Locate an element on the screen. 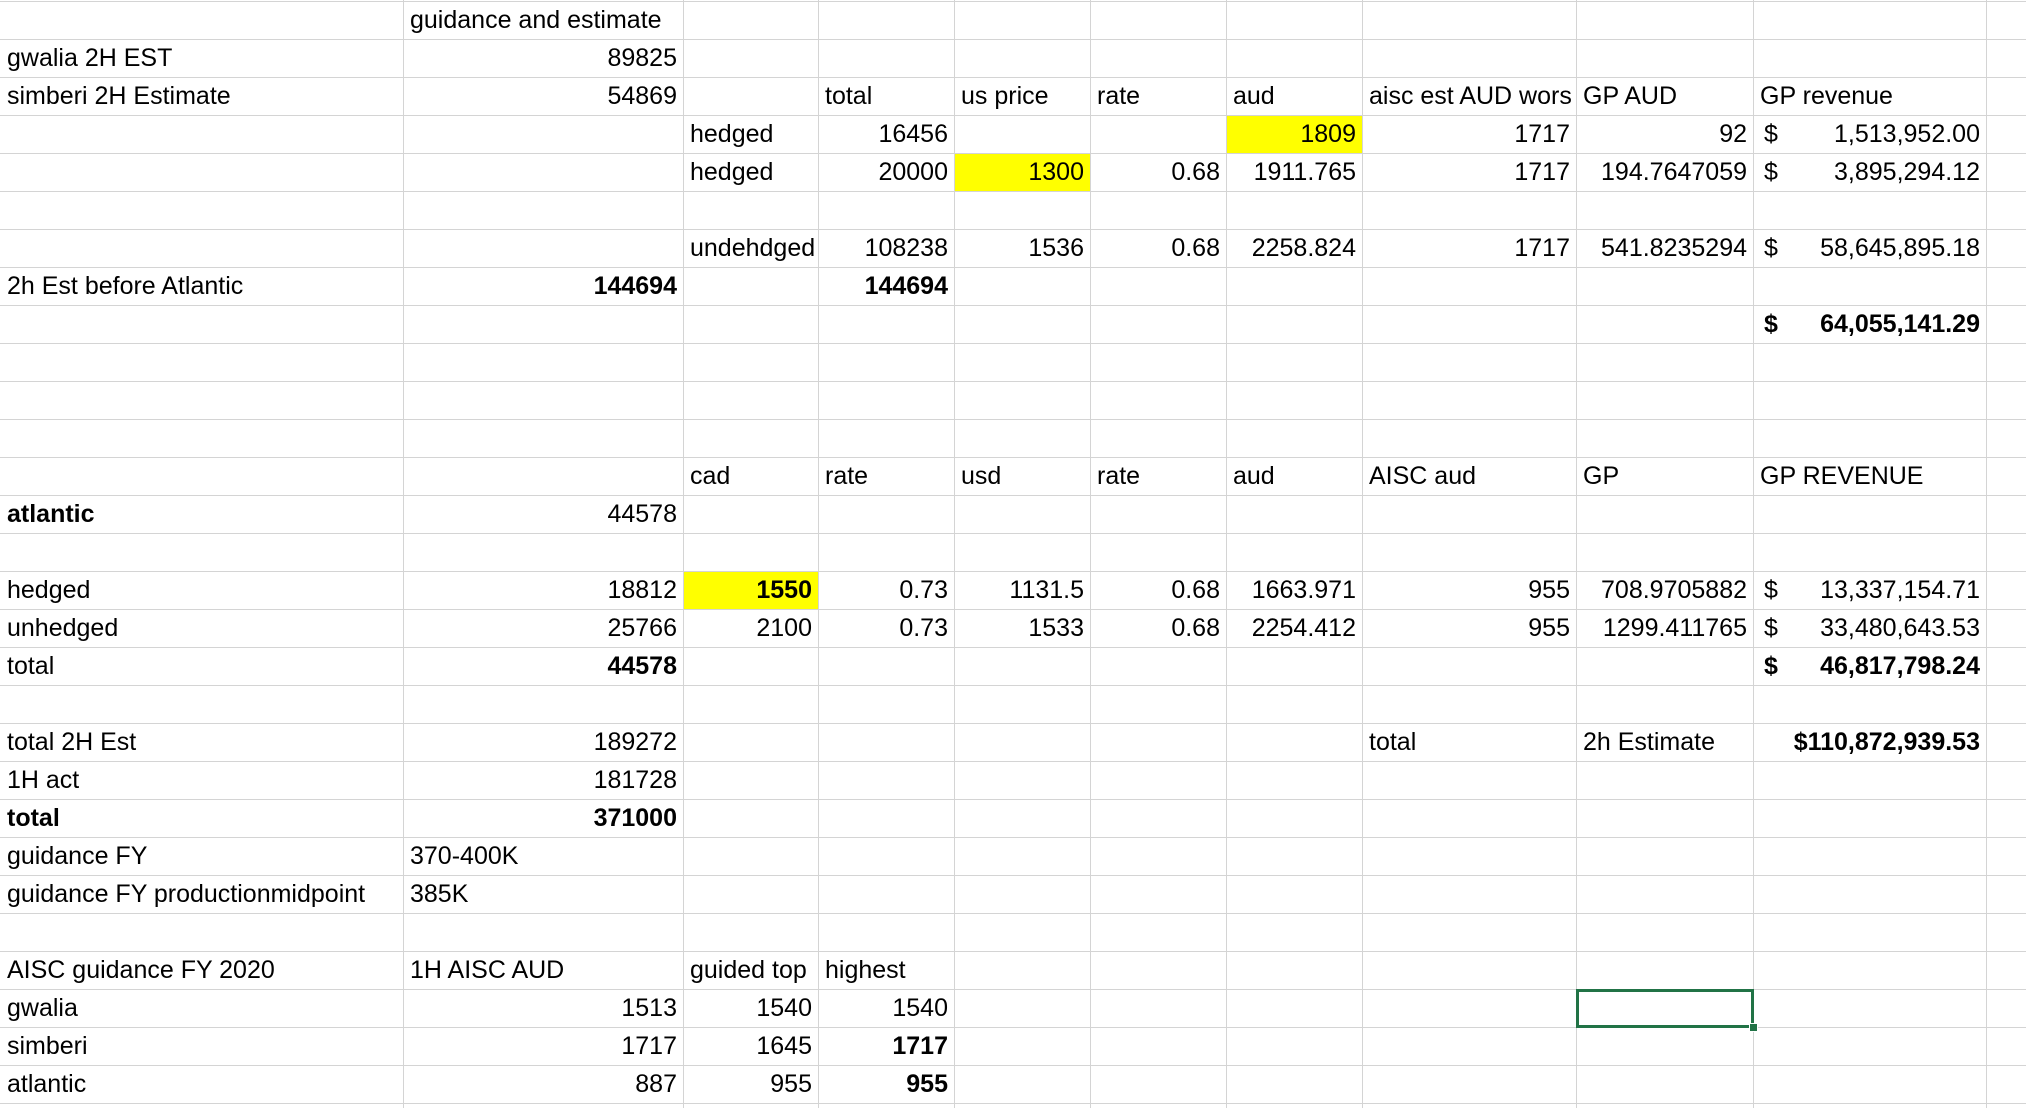 The width and height of the screenshot is (2026, 1108). cell-r3-c8: aisc est AUD wors is located at coordinates (1469, 96).